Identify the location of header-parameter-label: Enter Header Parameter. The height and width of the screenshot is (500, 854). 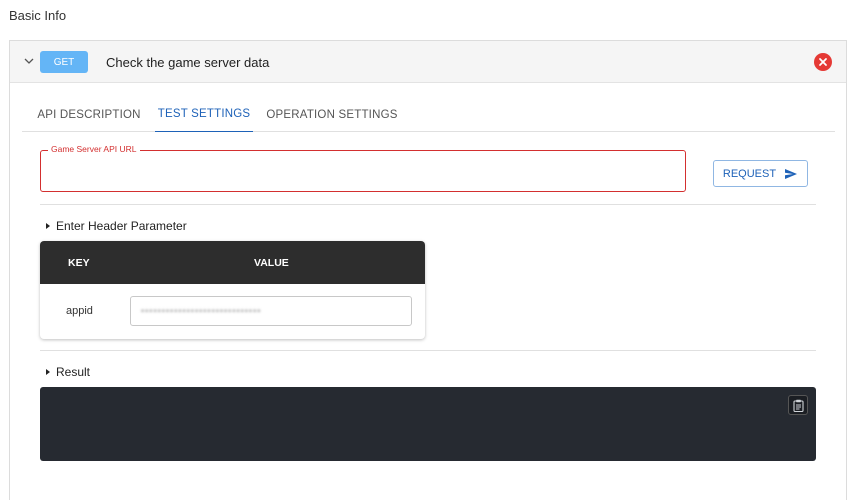
(121, 226).